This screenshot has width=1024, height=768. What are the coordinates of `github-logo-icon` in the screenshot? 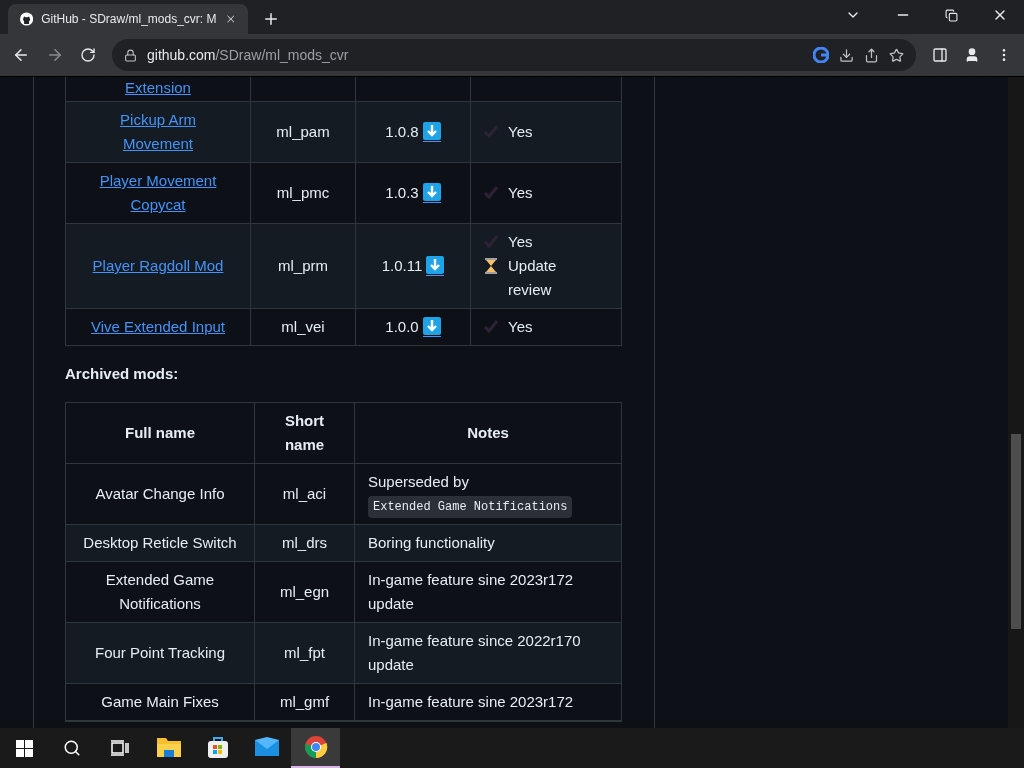 It's located at (27, 19).